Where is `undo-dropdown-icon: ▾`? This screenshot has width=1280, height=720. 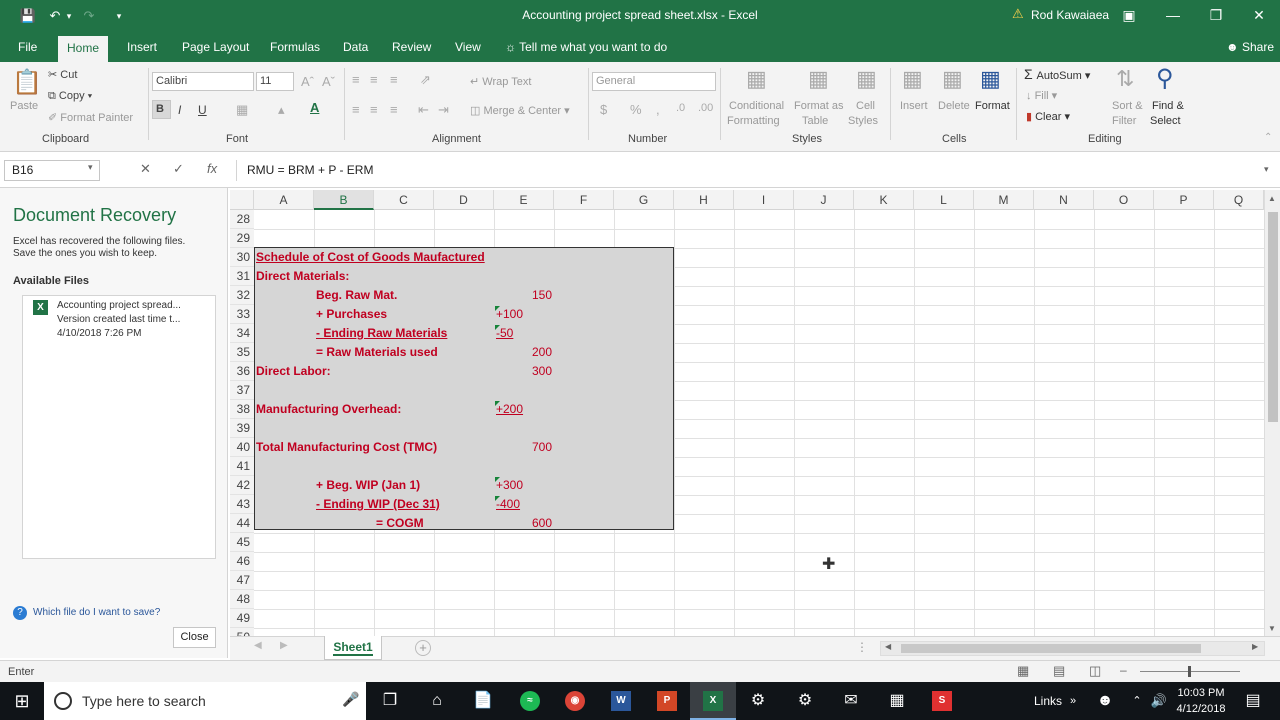
undo-dropdown-icon: ▾ is located at coordinates (69, 16).